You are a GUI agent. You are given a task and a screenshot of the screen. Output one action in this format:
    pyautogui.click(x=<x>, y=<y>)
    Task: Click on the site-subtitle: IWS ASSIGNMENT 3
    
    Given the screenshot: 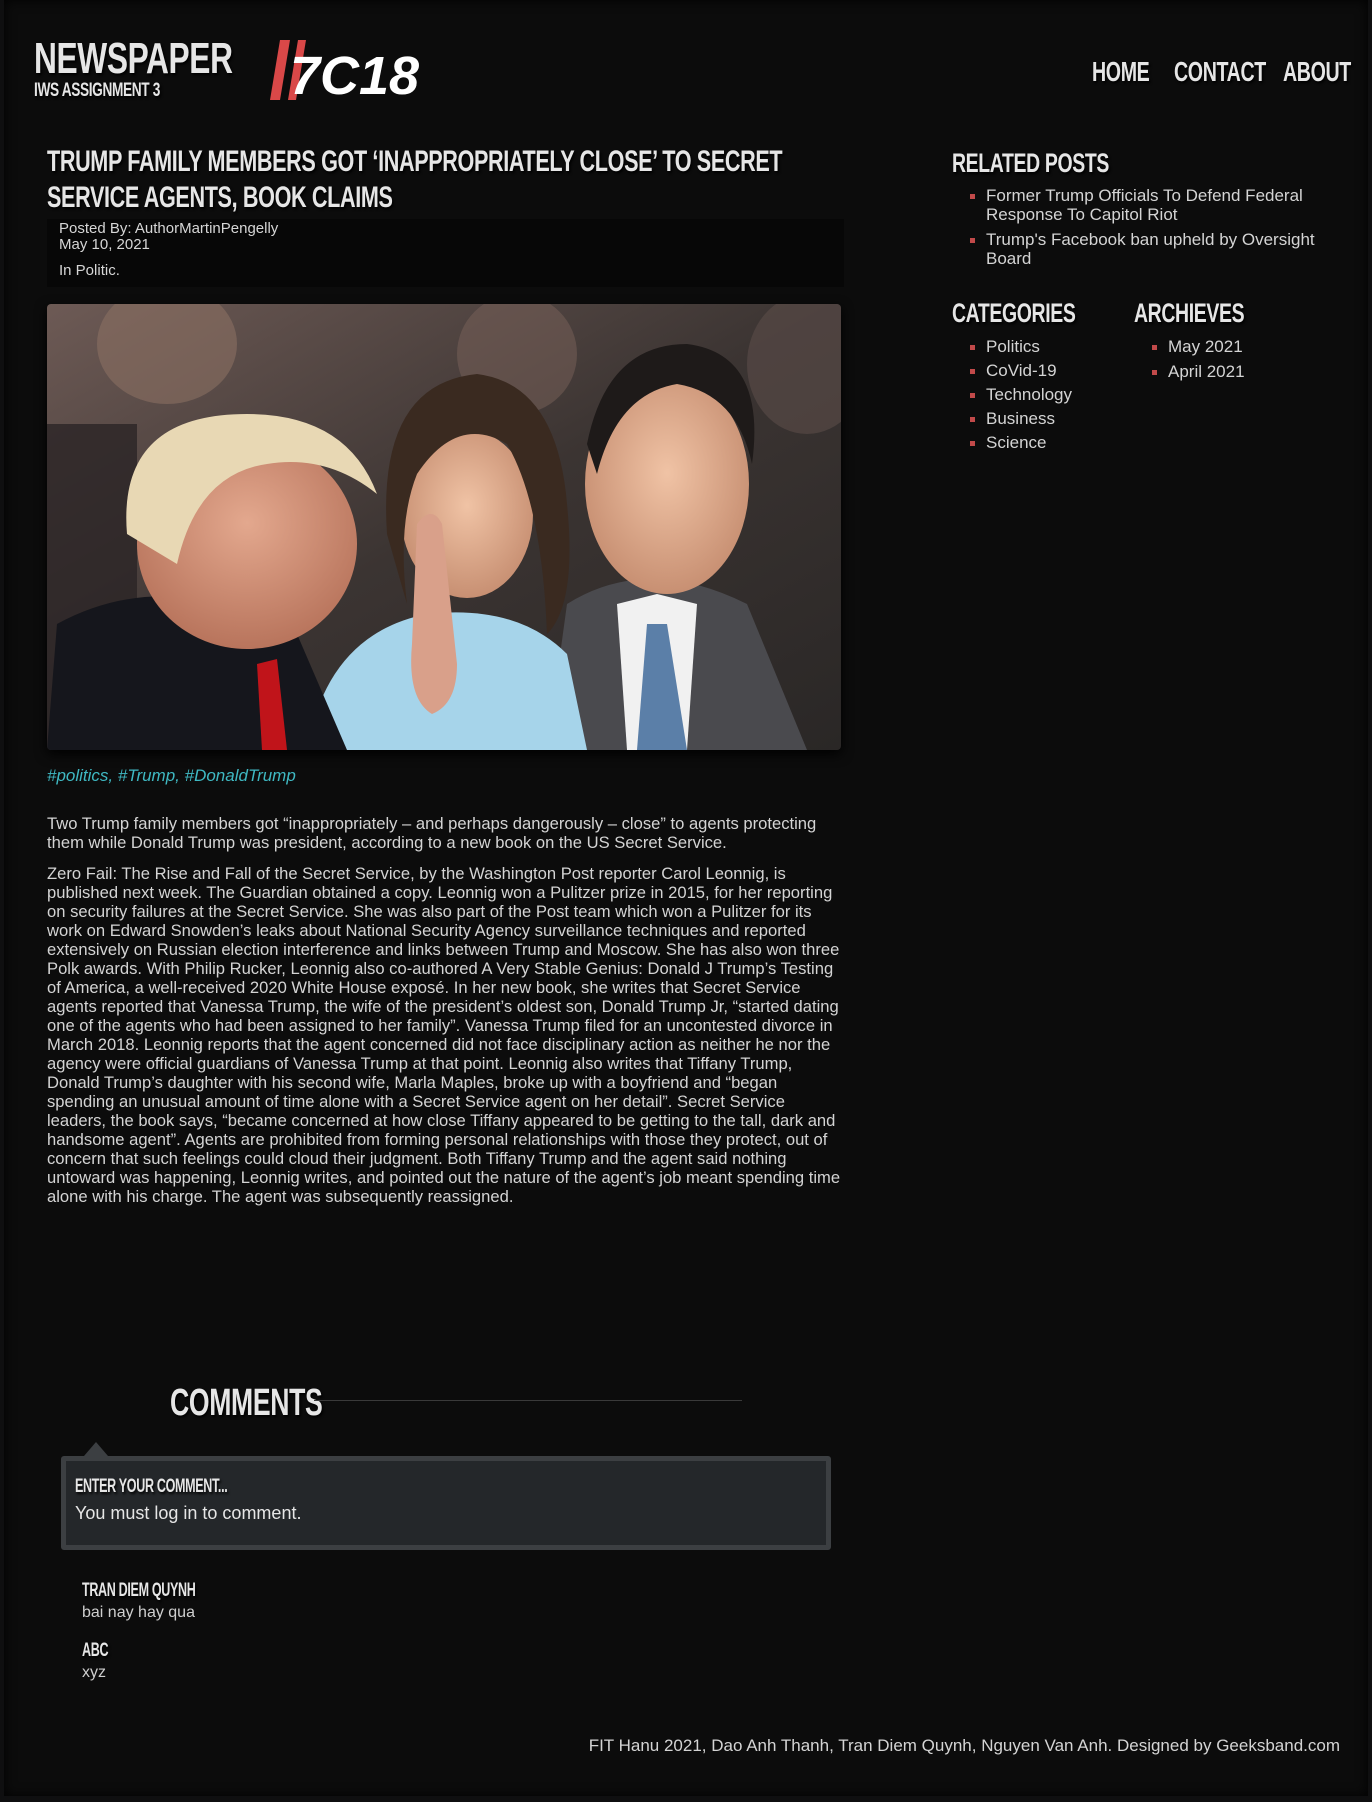 What is the action you would take?
    pyautogui.click(x=97, y=90)
    